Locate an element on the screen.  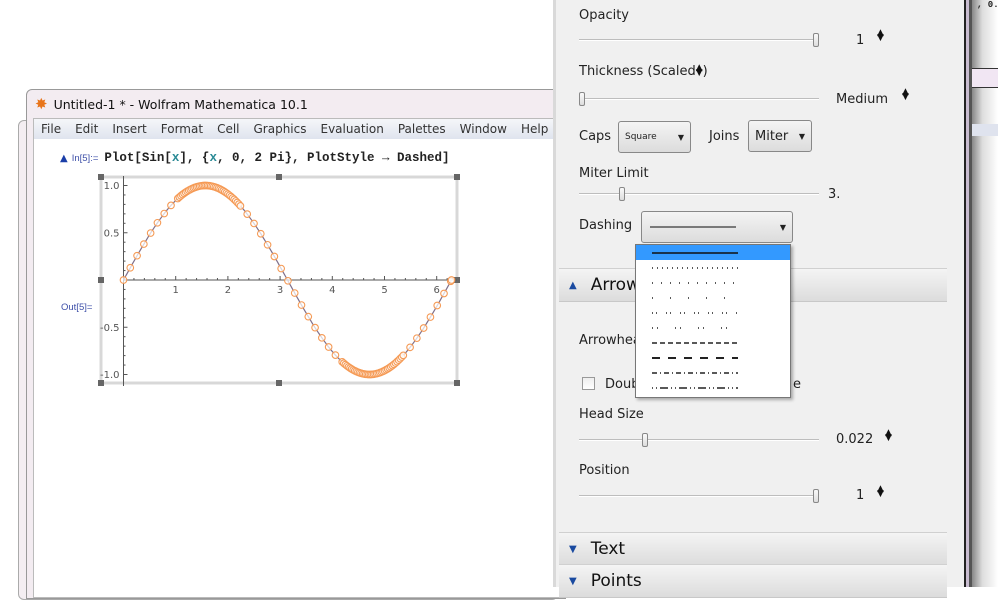
x-tick-label: 1 is located at coordinates (176, 290).